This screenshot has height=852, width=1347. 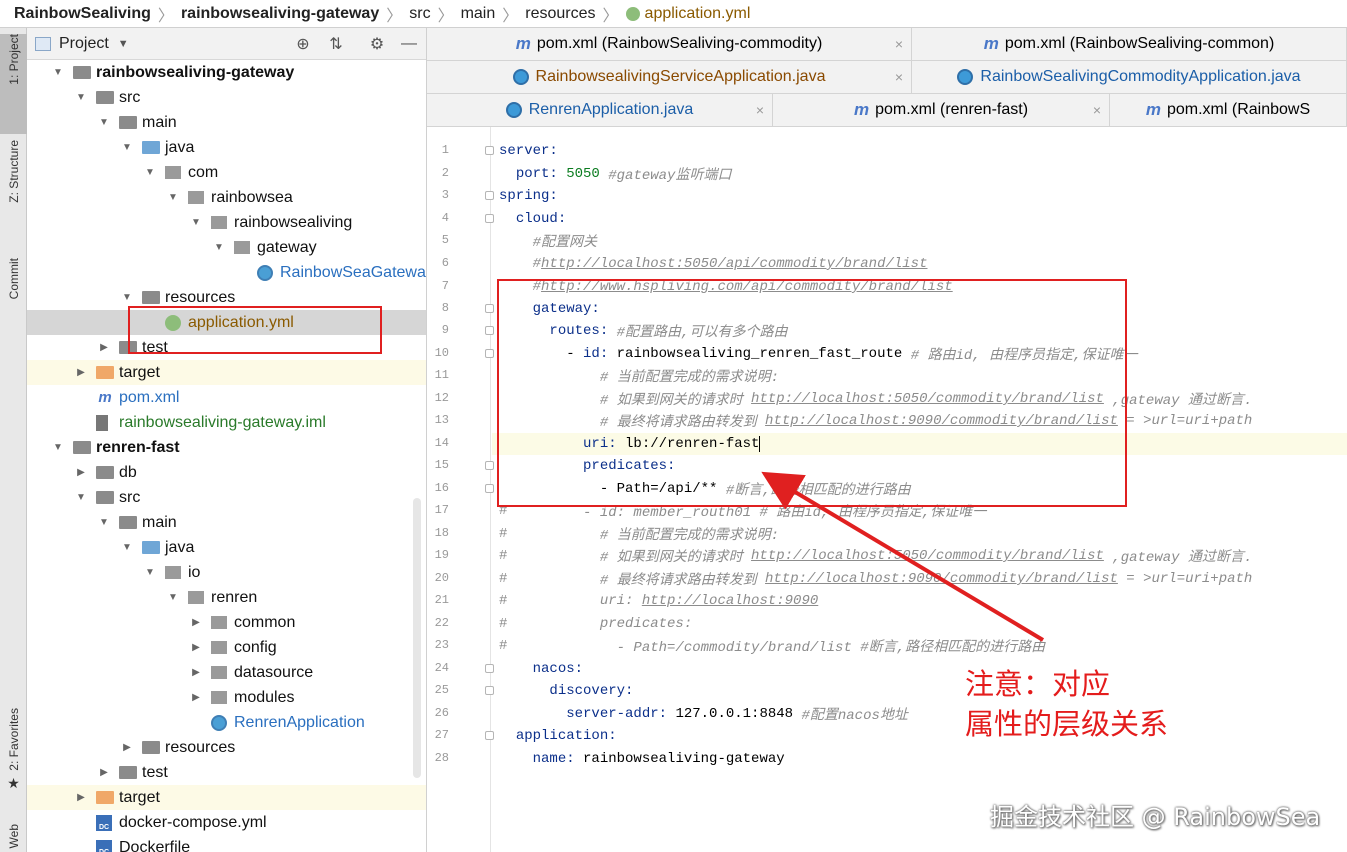 I want to click on breadcrumb-item: resources, so click(x=560, y=14).